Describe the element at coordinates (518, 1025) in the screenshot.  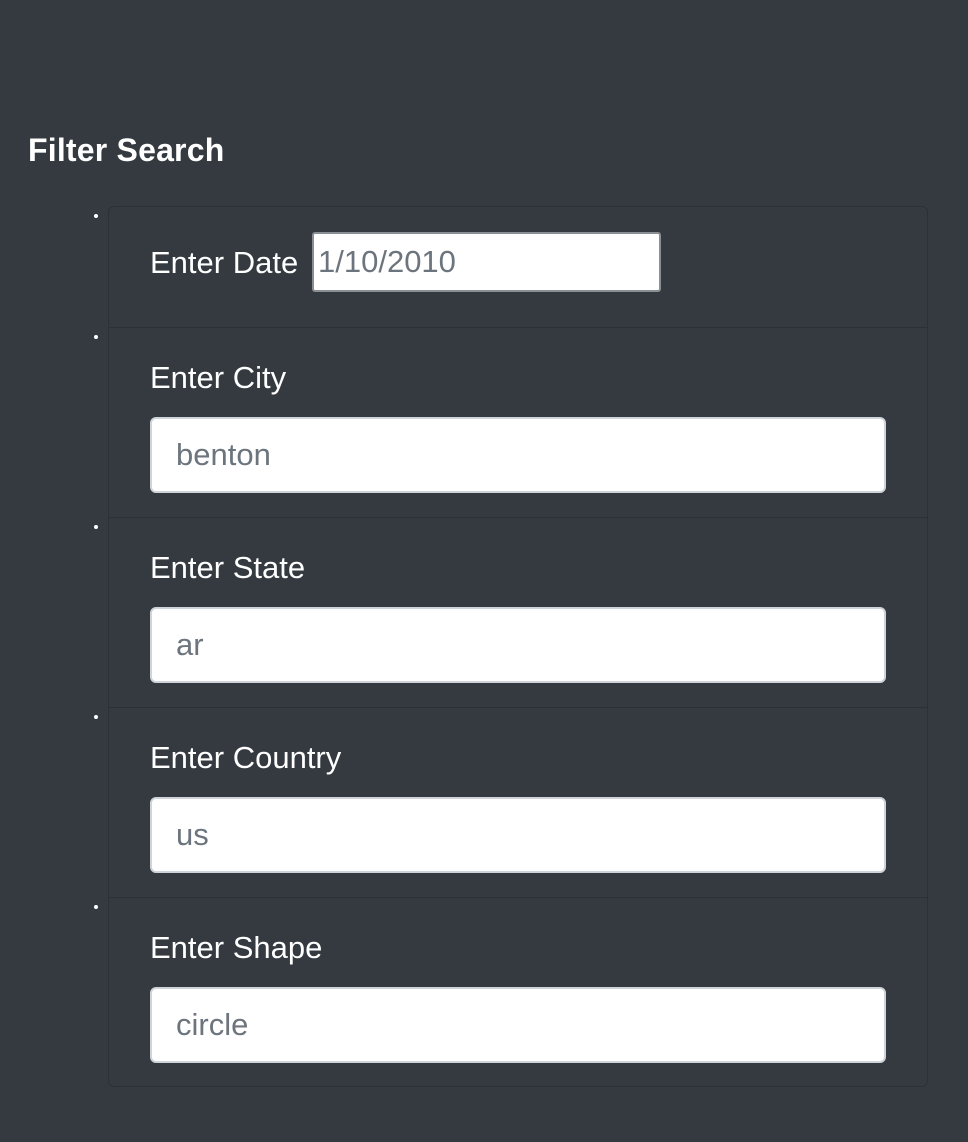
I see `shape-input` at that location.